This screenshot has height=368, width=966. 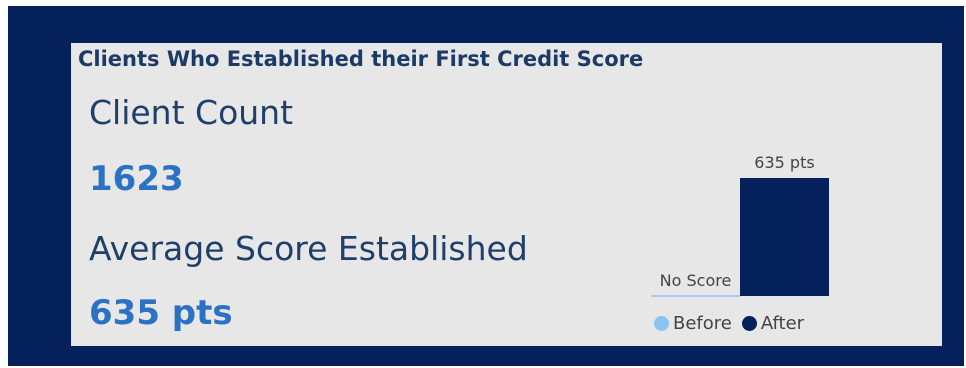 I want to click on average-score-label: Average Score Established, so click(x=308, y=248).